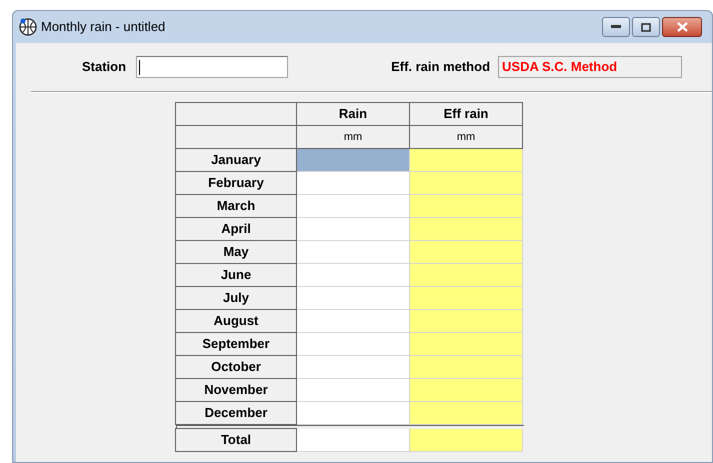 The height and width of the screenshot is (463, 713). I want to click on maximize-button, so click(646, 27).